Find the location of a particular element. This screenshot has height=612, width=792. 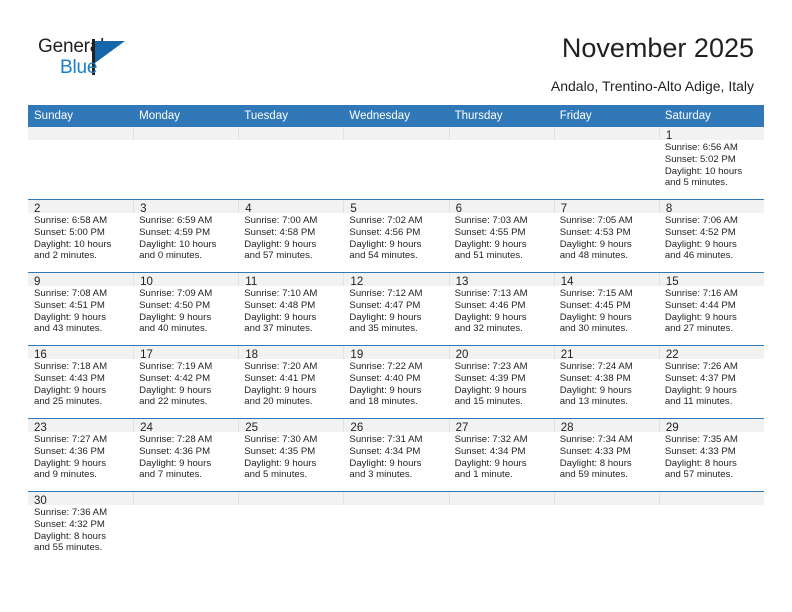

day-number: 13 is located at coordinates (501, 280).